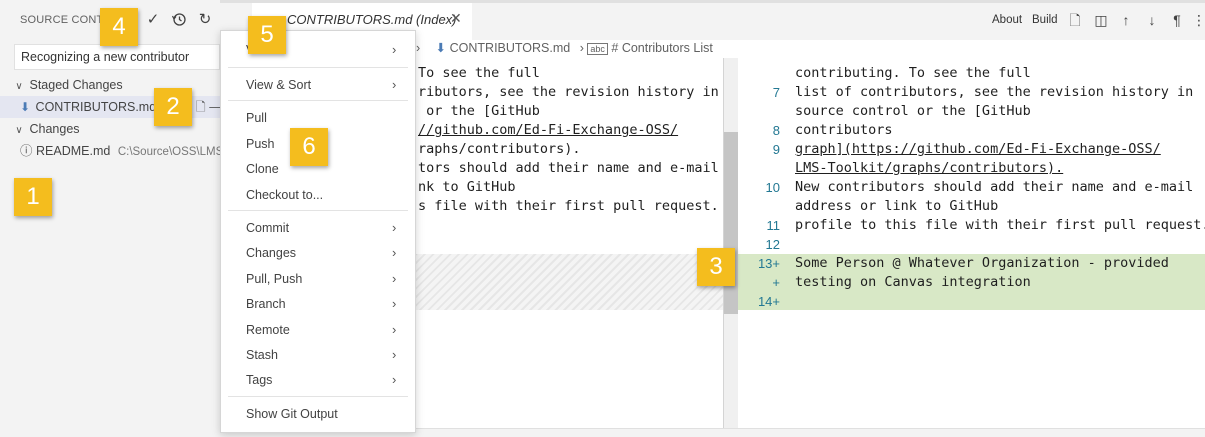  I want to click on callout-6: 6, so click(309, 147).